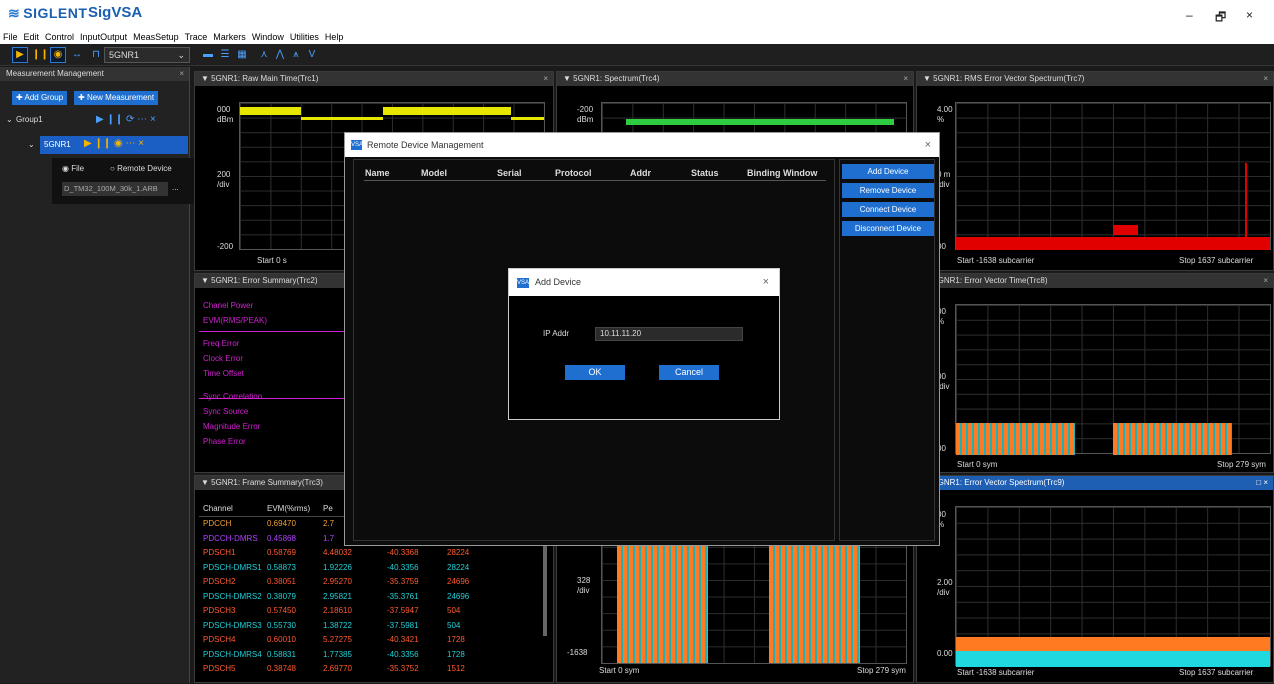 This screenshot has height=684, width=1274. I want to click on table-cell-pe: 4.48032, so click(337, 552).